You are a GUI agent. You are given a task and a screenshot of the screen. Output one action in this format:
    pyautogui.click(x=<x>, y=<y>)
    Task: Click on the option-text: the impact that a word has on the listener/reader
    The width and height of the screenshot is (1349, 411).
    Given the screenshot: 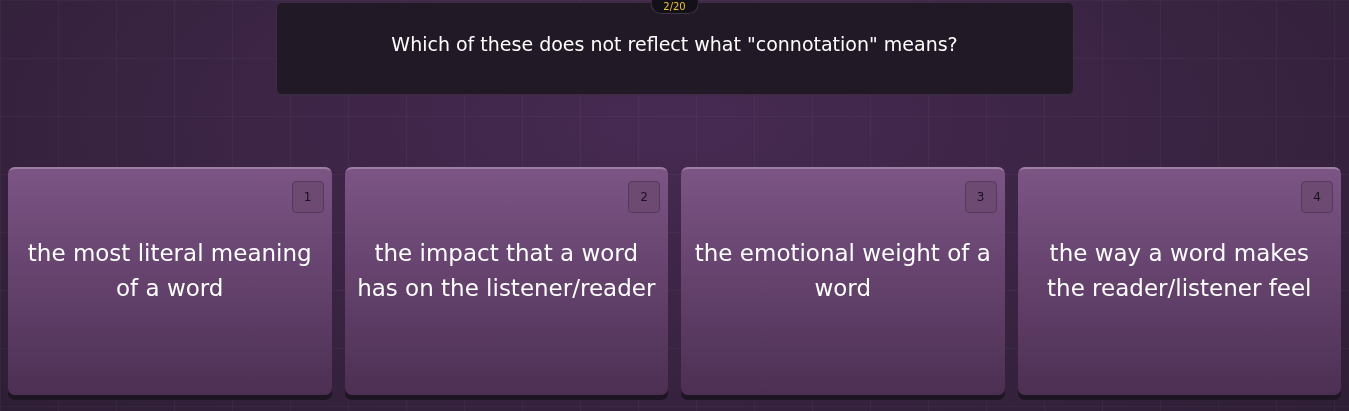 What is the action you would take?
    pyautogui.click(x=506, y=270)
    